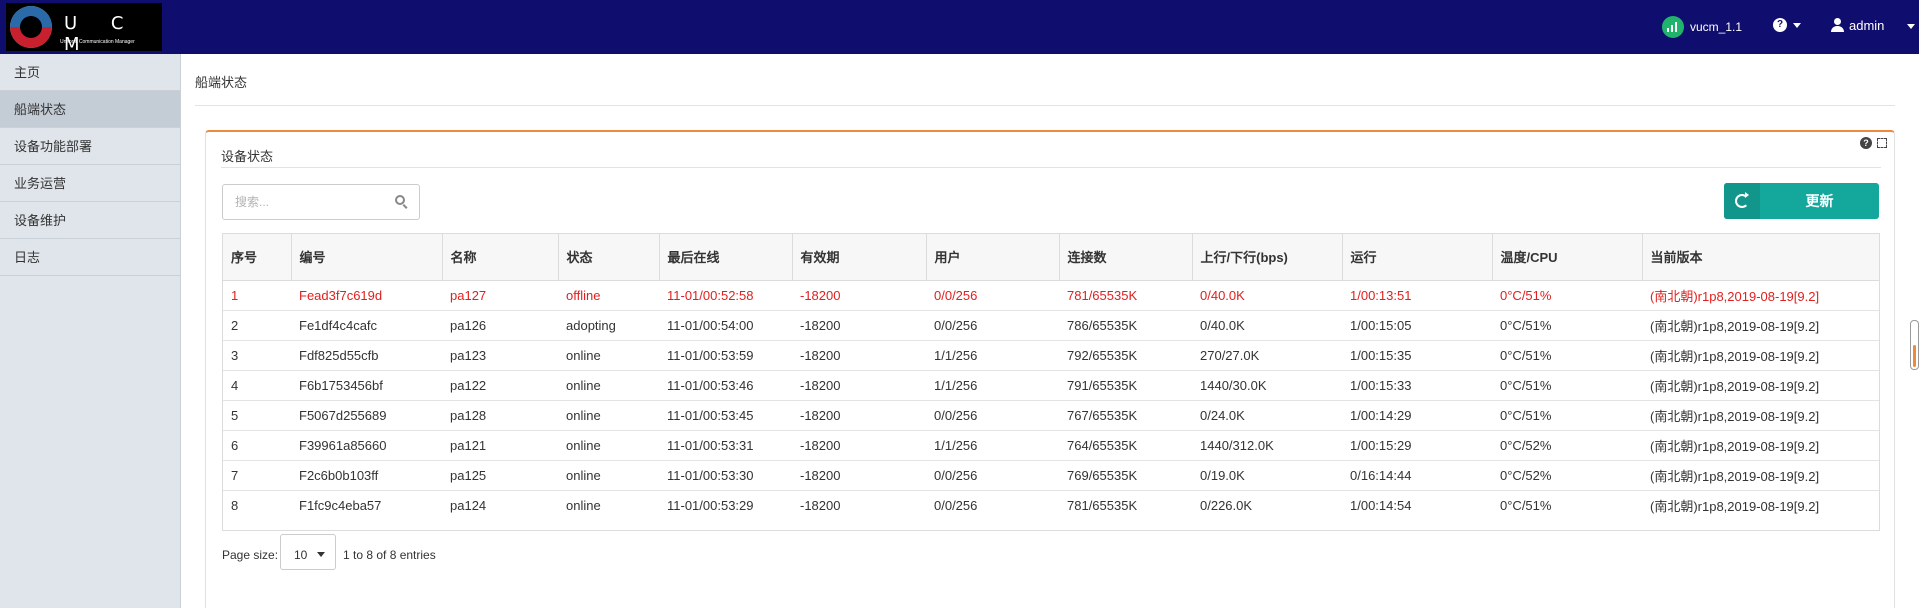  Describe the element at coordinates (257, 475) in the screenshot. I see `table-cell: 7` at that location.